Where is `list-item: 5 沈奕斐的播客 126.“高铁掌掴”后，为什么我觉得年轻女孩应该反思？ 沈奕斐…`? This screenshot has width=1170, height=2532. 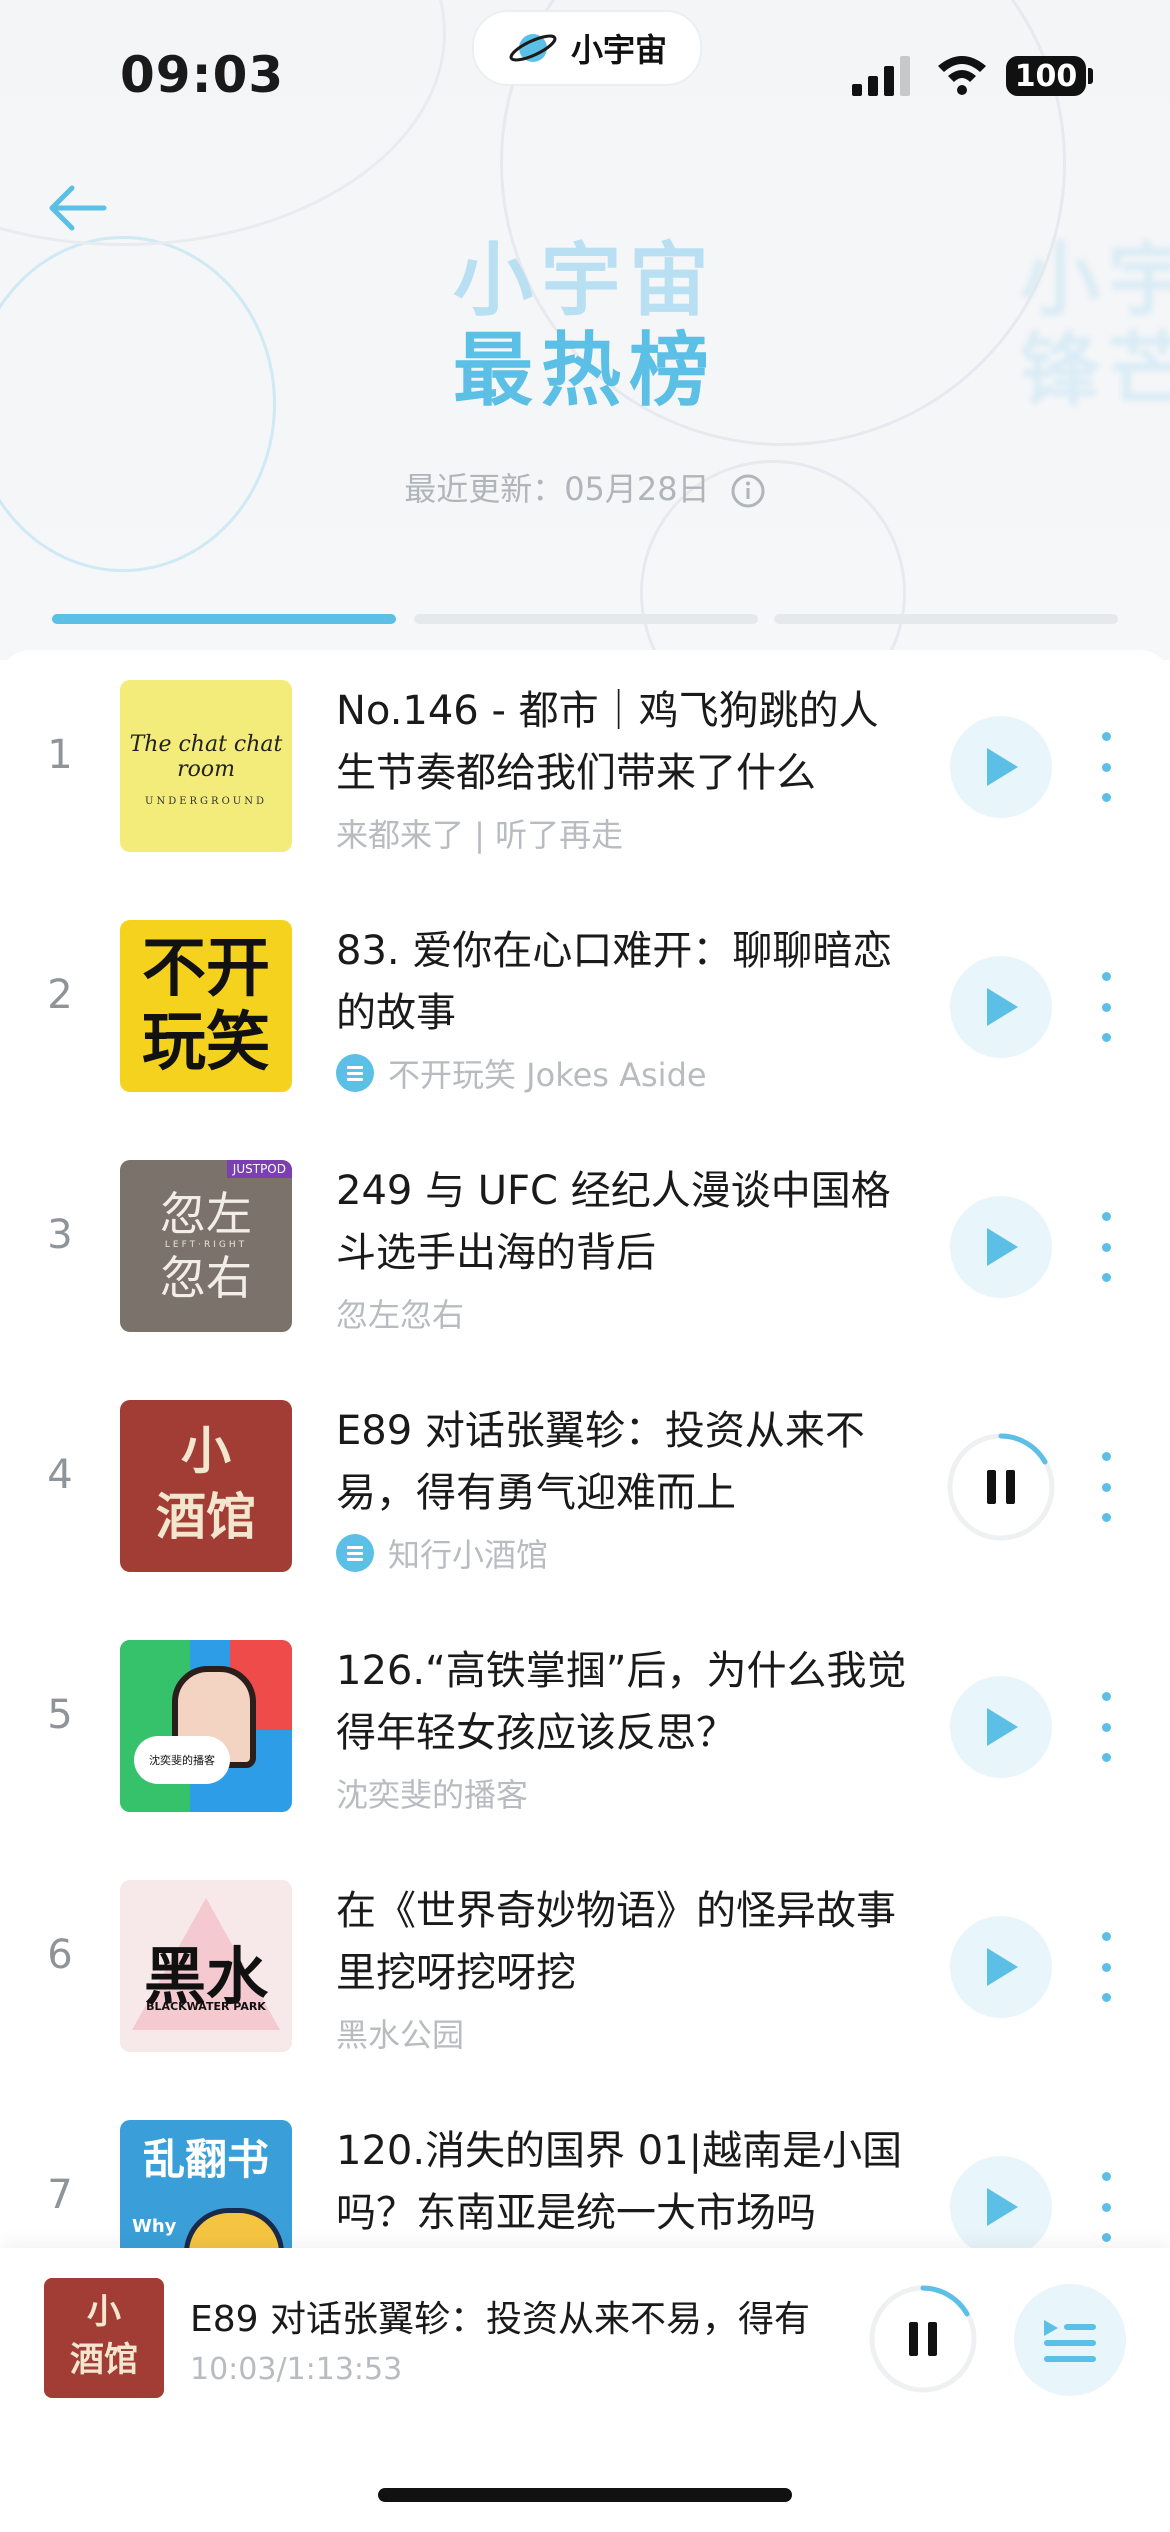
list-item: 5 沈奕斐的播客 126.“高铁掌掴”后，为什么我觉得年轻女孩应该反思？ 沈奕斐… is located at coordinates (585, 1730).